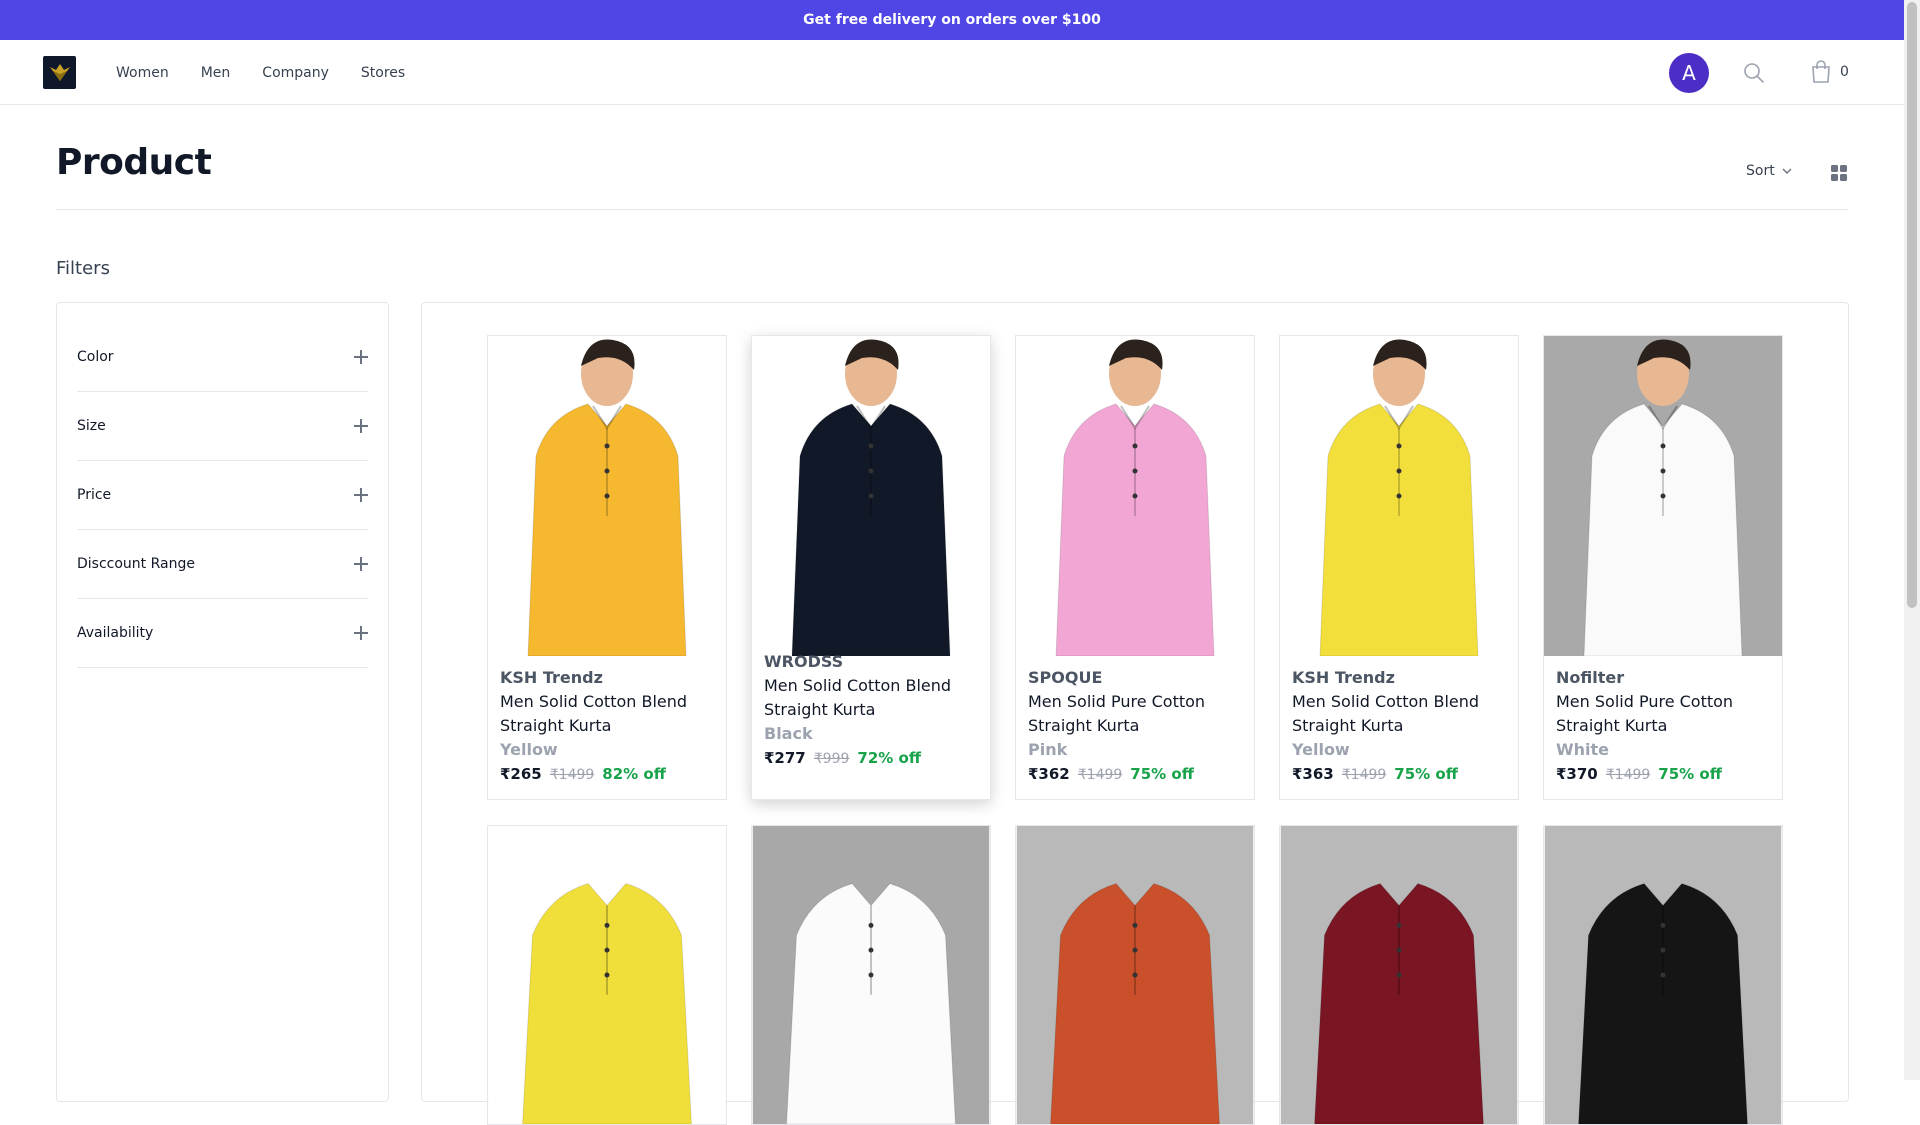 The height and width of the screenshot is (1125, 1920). Describe the element at coordinates (952, 72) in the screenshot. I see `site-header: Women Men Company Stores A 0` at that location.